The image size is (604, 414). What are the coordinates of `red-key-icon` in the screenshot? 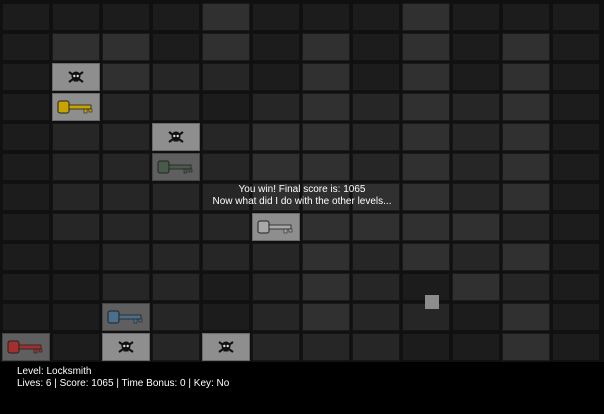 It's located at (26, 347).